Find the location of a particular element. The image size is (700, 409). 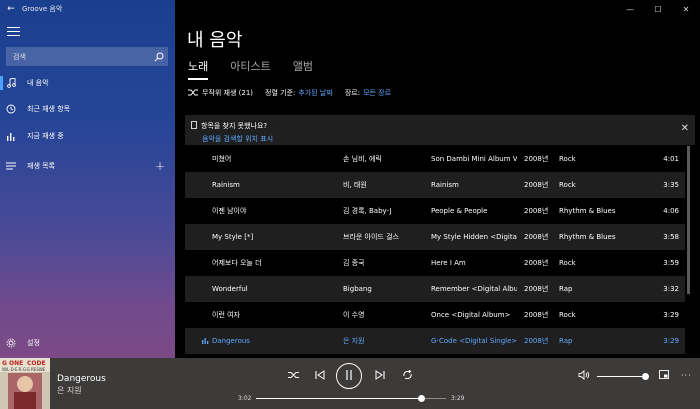

settings-button: 설정 is located at coordinates (87, 343).